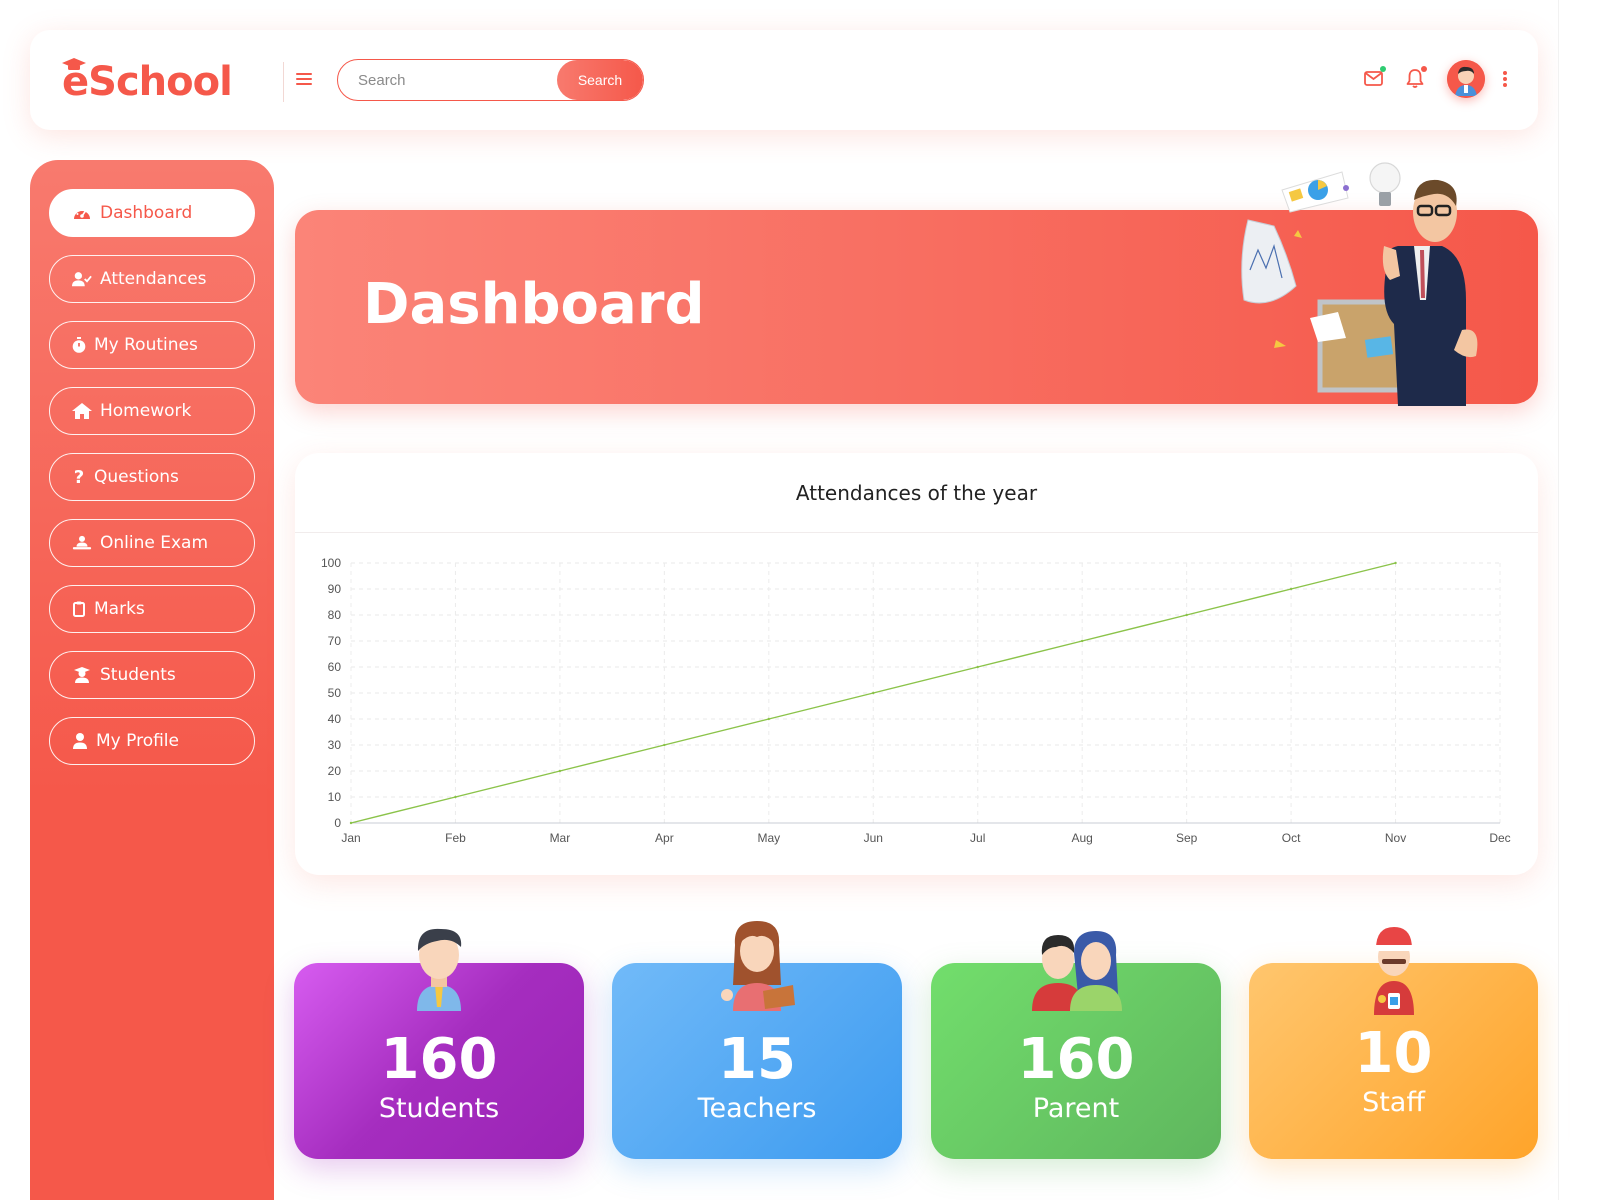 This screenshot has height=1200, width=1600. What do you see at coordinates (335, 589) in the screenshot?
I see `y-tick-label: 90` at bounding box center [335, 589].